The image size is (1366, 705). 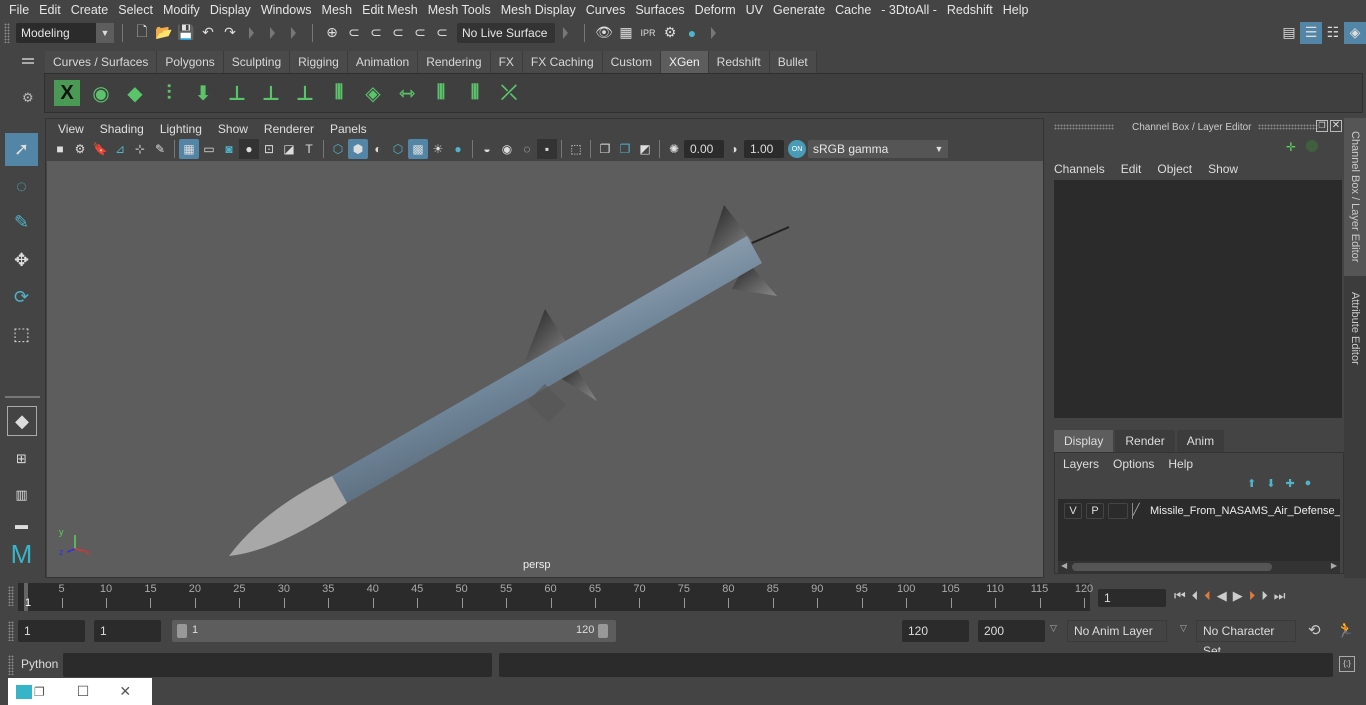 What do you see at coordinates (1252, 596) in the screenshot?
I see `step-forward-key-icon: ⏵` at bounding box center [1252, 596].